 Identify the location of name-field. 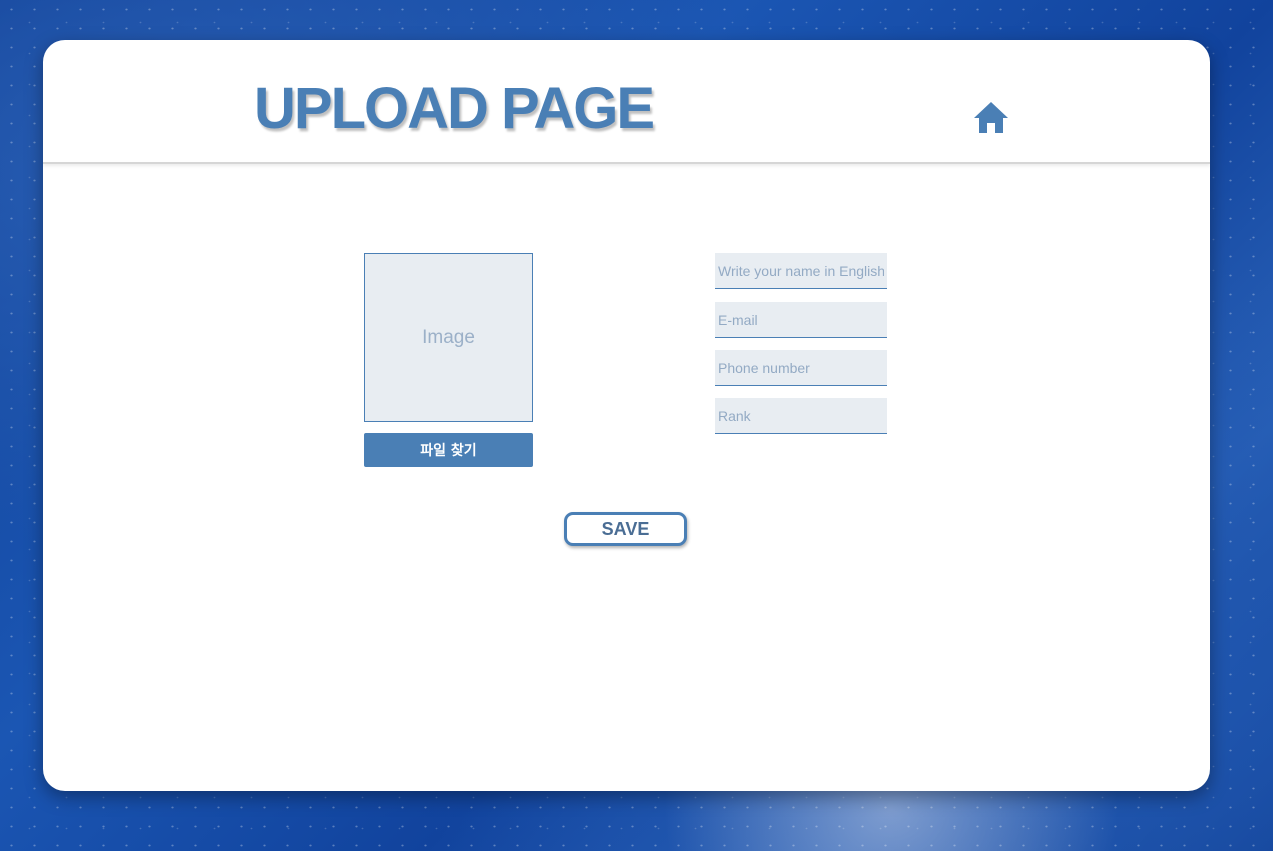
(801, 271).